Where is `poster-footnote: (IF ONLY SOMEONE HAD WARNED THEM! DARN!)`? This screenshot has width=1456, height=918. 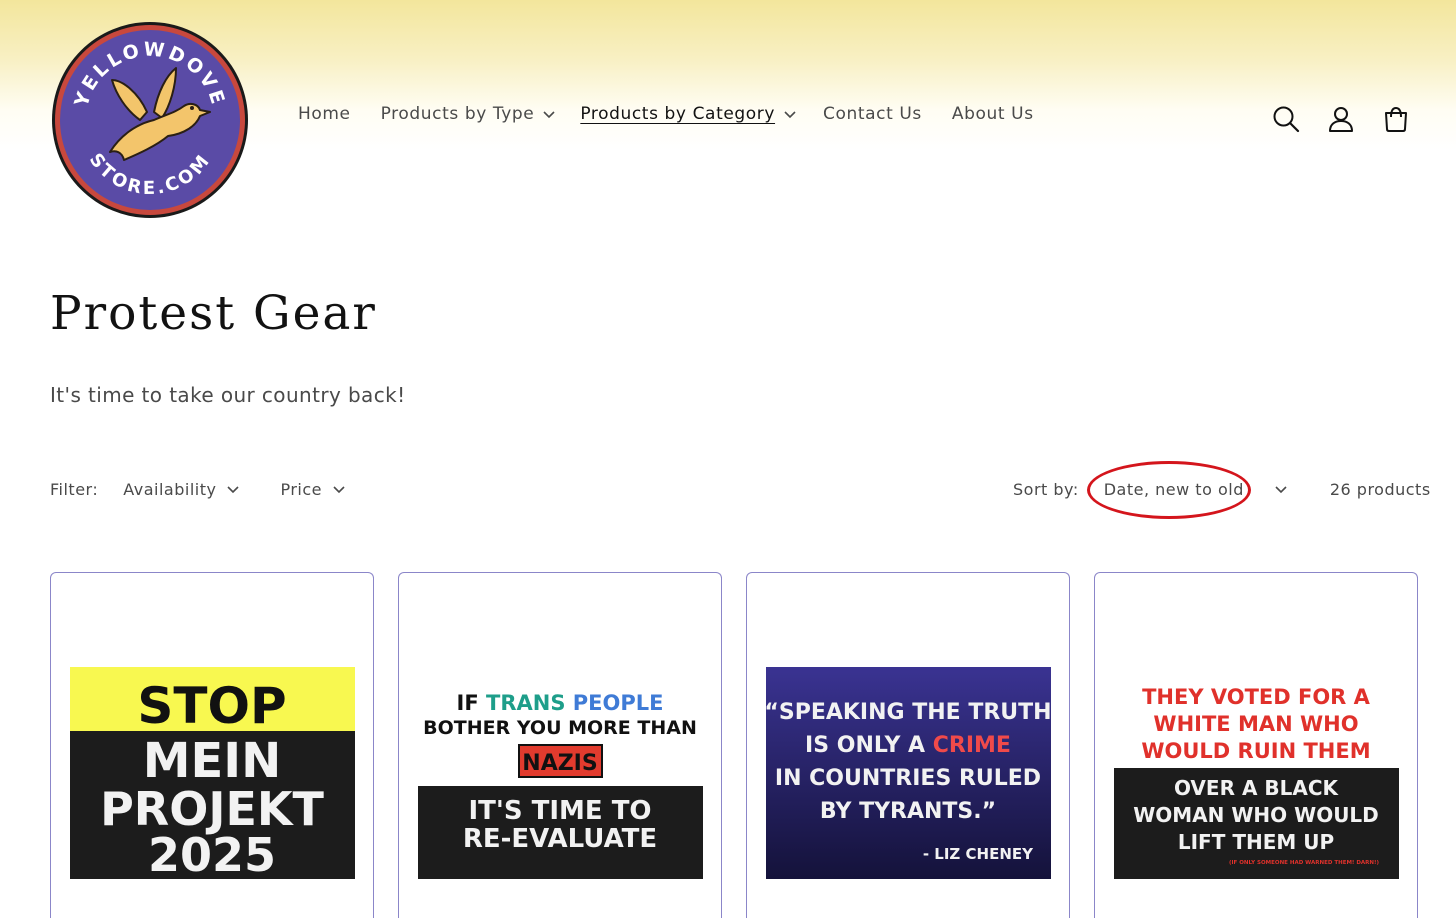
poster-footnote: (IF ONLY SOMEONE HAD WARNED THEM! DARN!) is located at coordinates (1304, 863).